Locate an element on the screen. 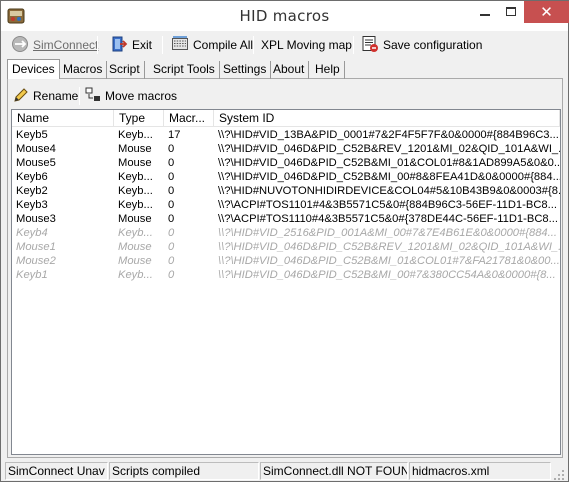  minimize-icon is located at coordinates (485, 15).